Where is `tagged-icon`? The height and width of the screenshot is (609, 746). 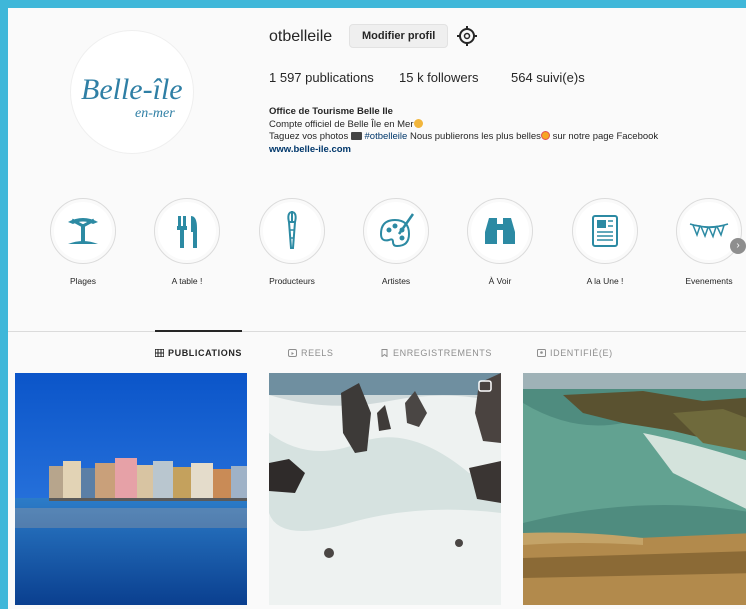
tagged-icon is located at coordinates (541, 353).